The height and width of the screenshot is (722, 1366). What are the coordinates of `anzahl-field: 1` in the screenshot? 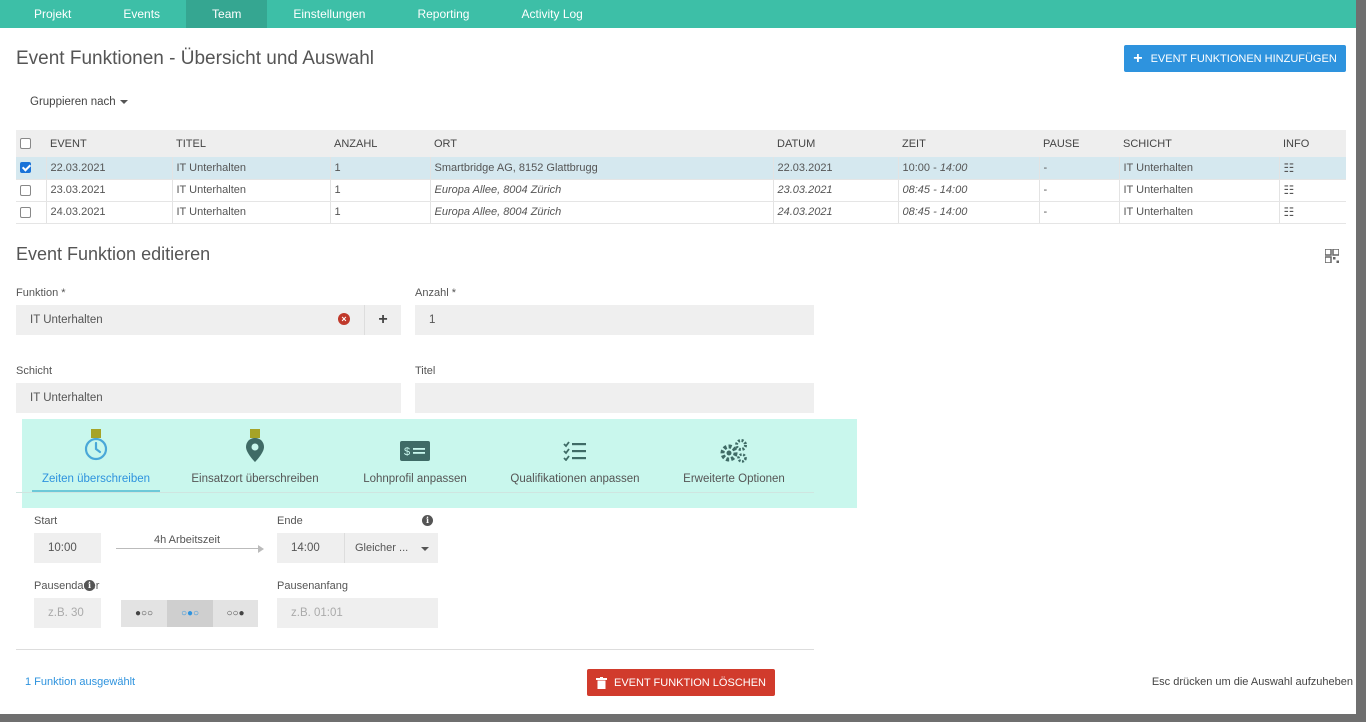 It's located at (614, 320).